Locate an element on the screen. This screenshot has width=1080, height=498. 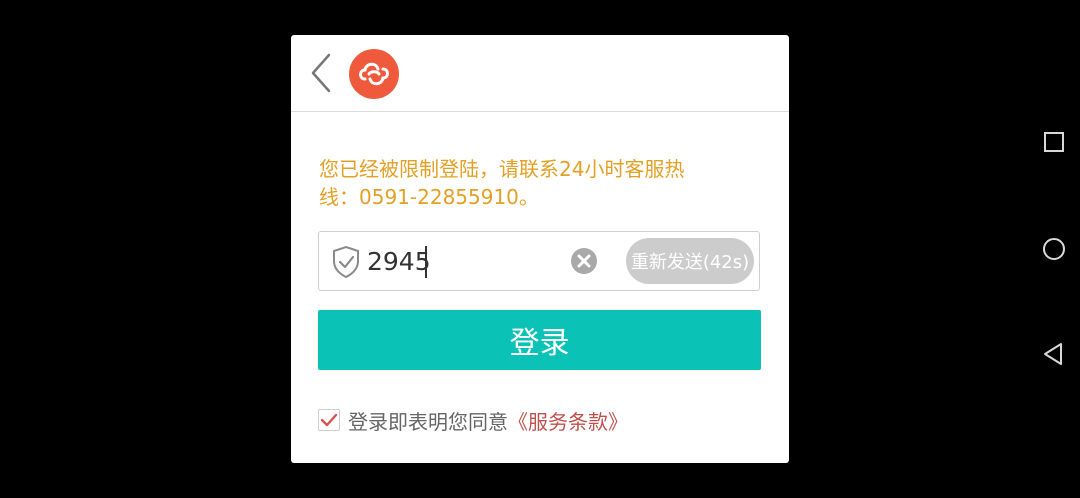
android-nav-bar is located at coordinates (1055, 249).